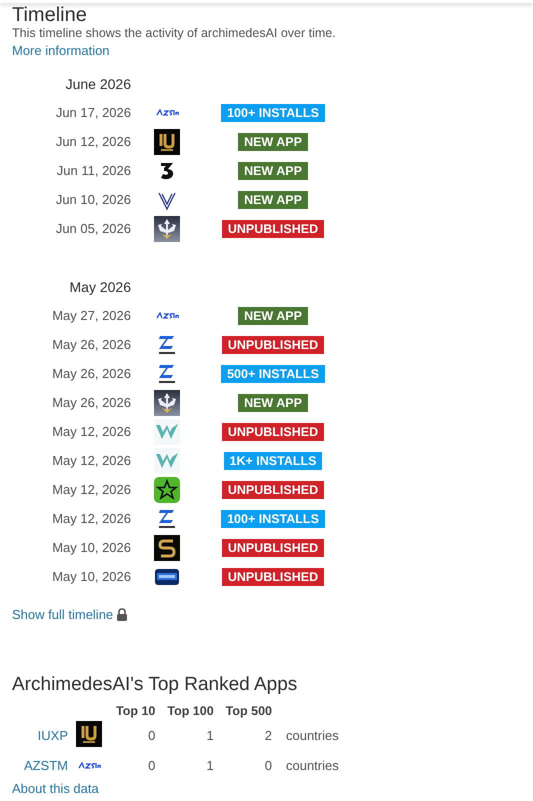  Describe the element at coordinates (243, 765) in the screenshot. I see `table-cell: 0` at that location.